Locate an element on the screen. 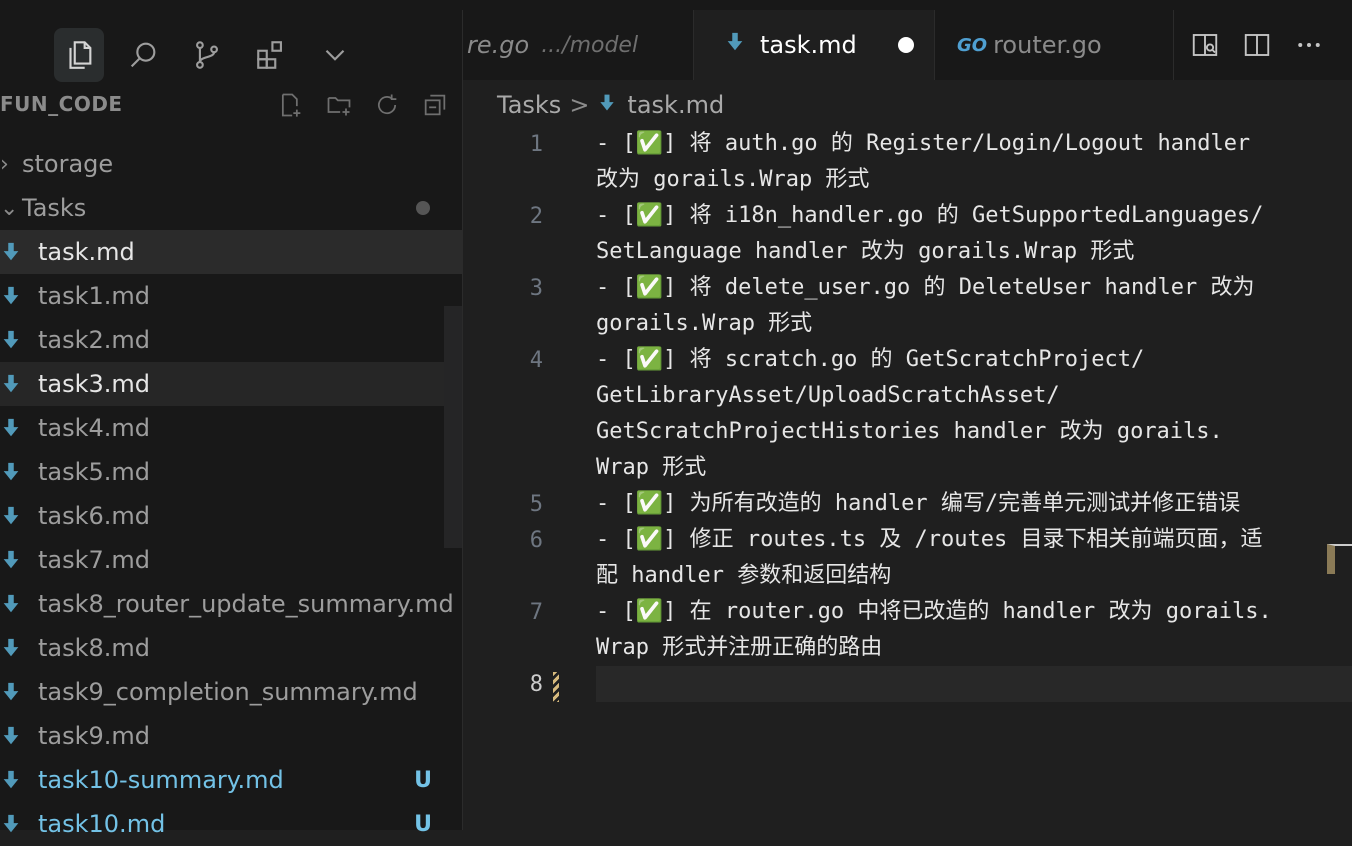 The width and height of the screenshot is (1352, 846). tree-file: task1.md is located at coordinates (231, 296).